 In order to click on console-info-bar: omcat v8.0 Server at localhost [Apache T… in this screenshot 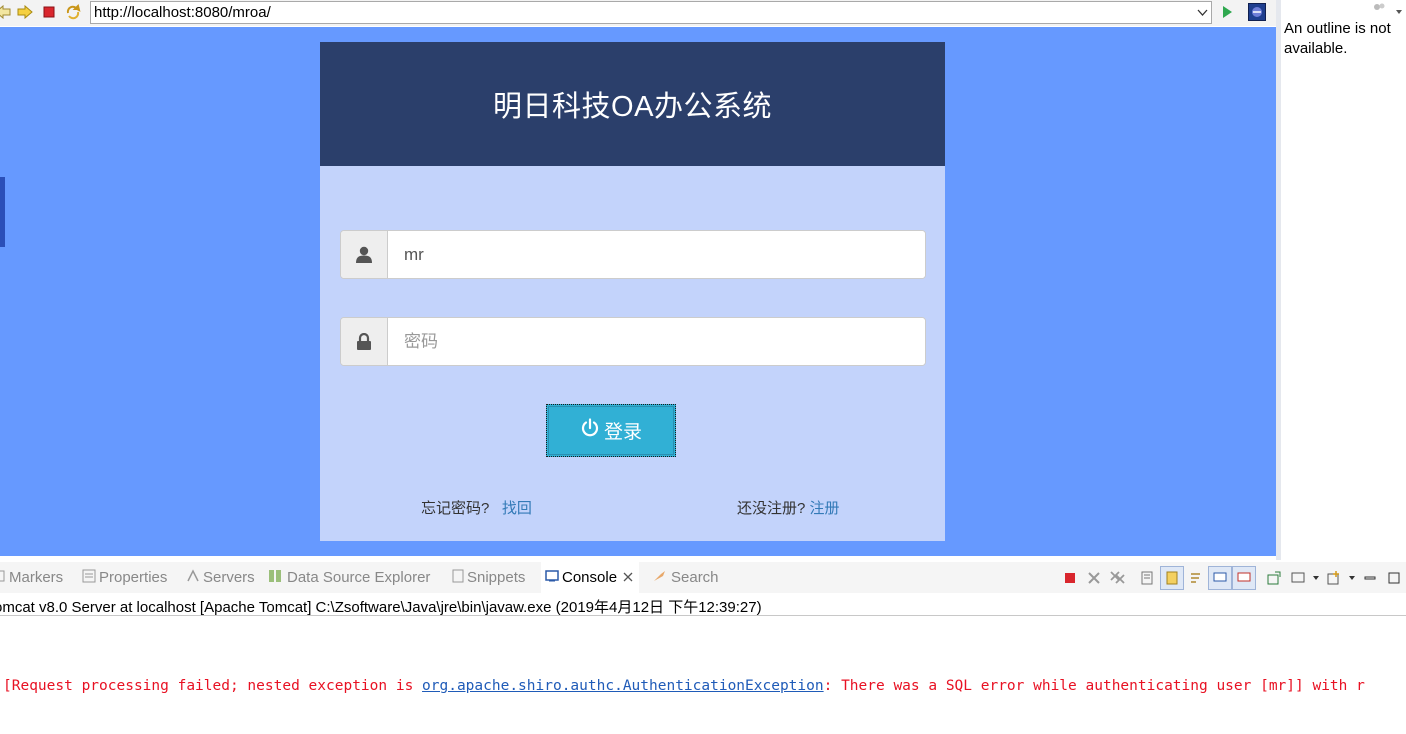, I will do `click(703, 604)`.